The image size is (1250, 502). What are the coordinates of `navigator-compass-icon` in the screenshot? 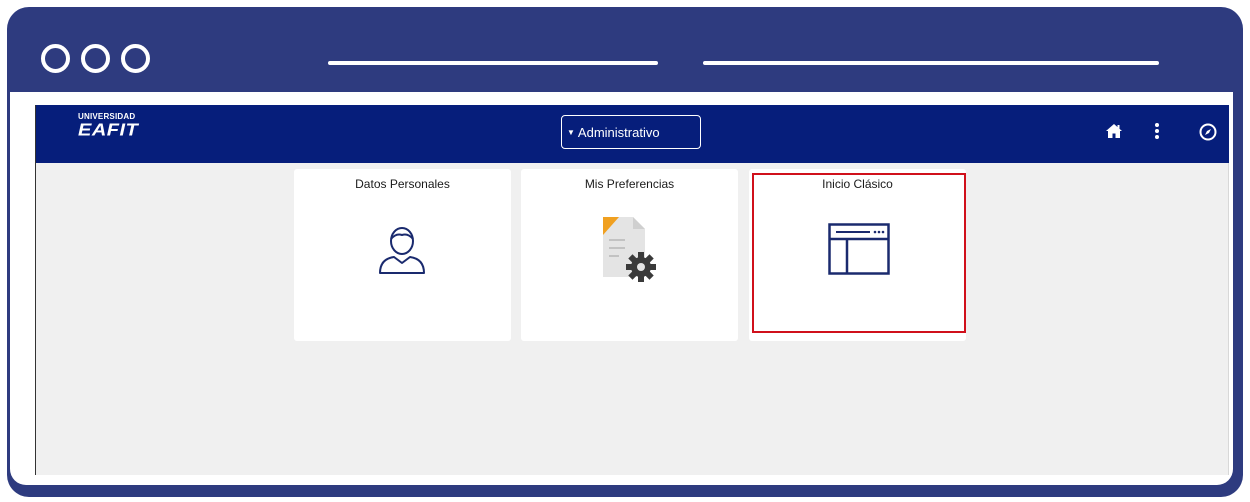 It's located at (1208, 132).